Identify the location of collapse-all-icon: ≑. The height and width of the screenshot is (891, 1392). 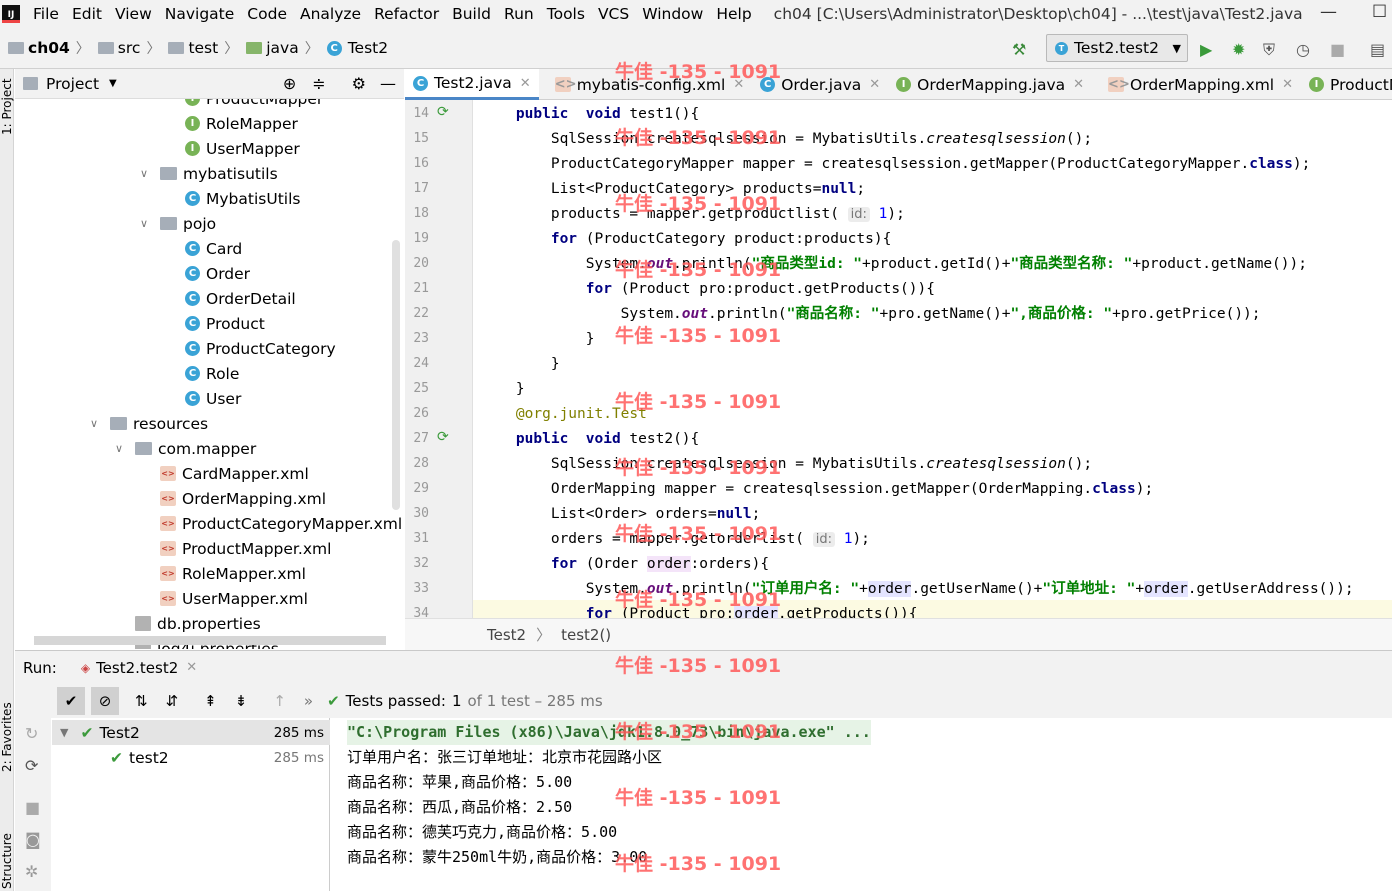
(318, 83).